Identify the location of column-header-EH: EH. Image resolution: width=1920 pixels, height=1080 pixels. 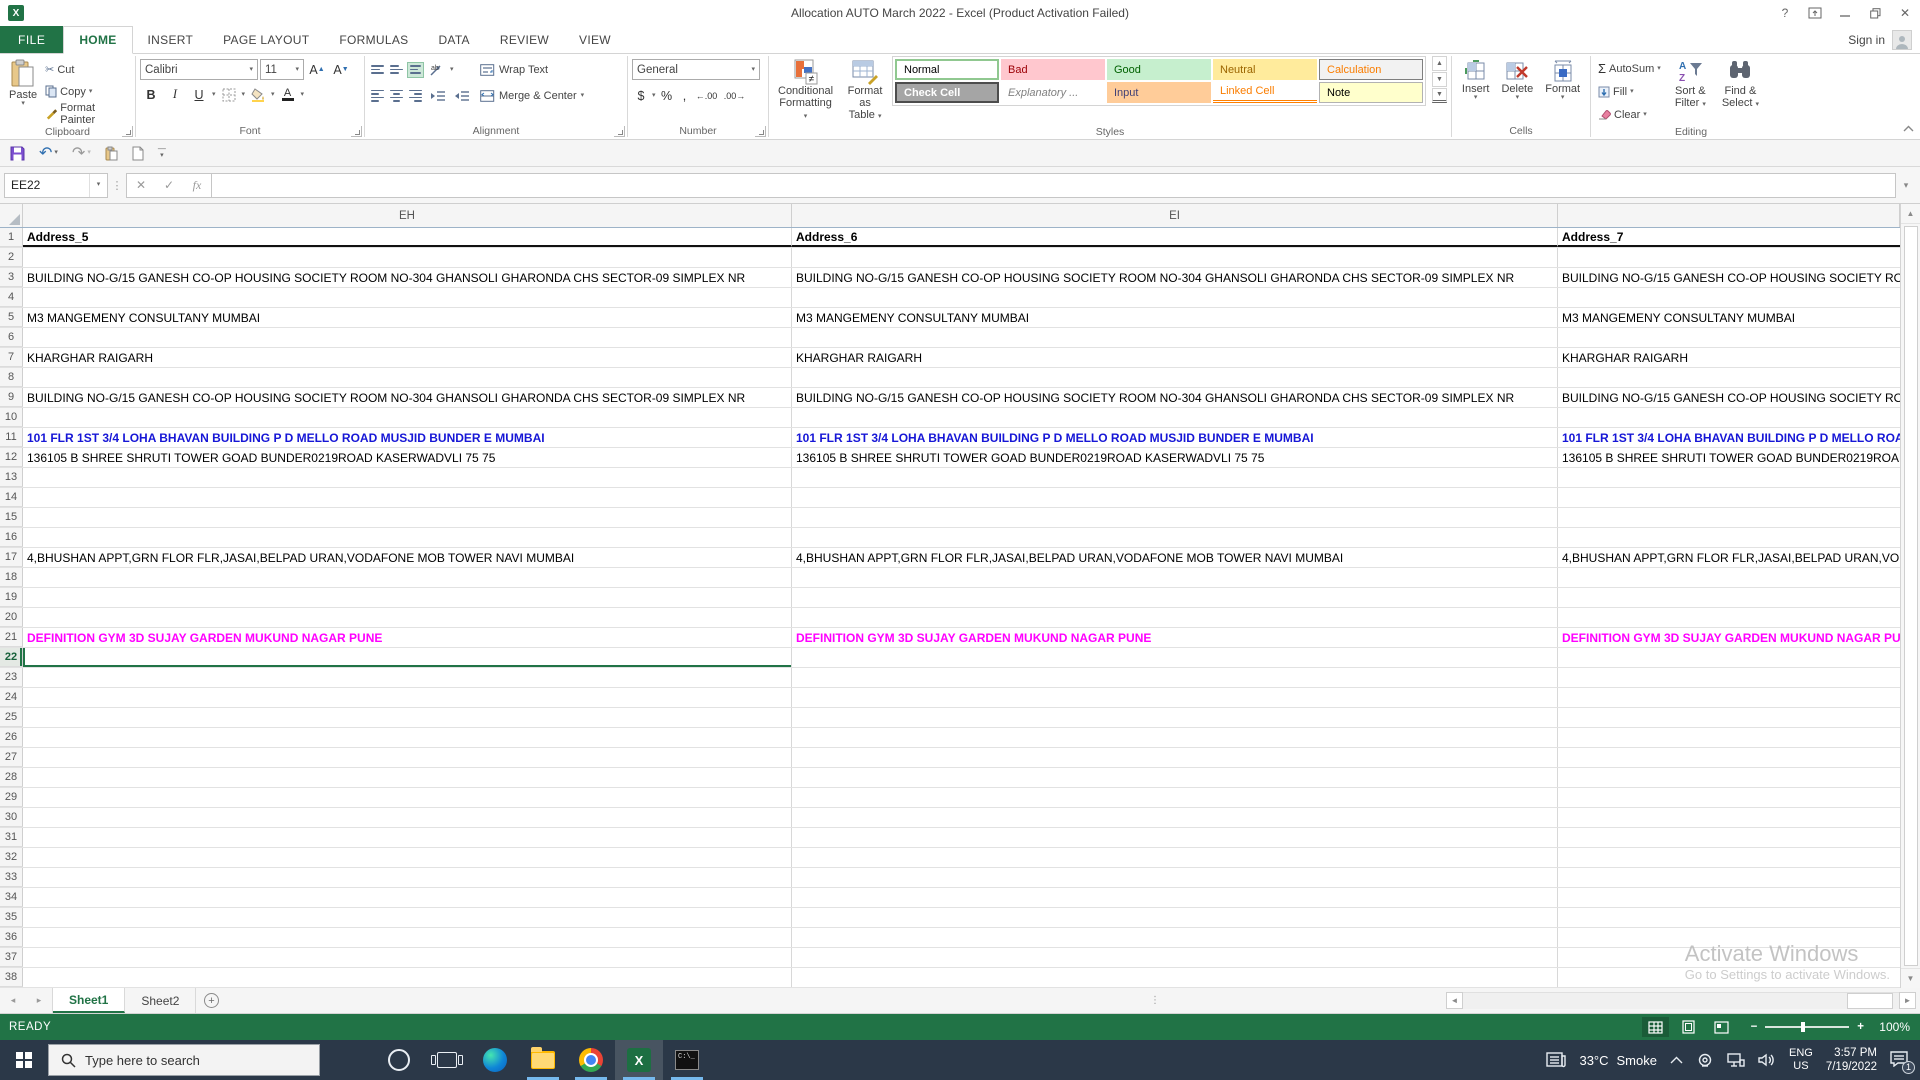
(407, 215).